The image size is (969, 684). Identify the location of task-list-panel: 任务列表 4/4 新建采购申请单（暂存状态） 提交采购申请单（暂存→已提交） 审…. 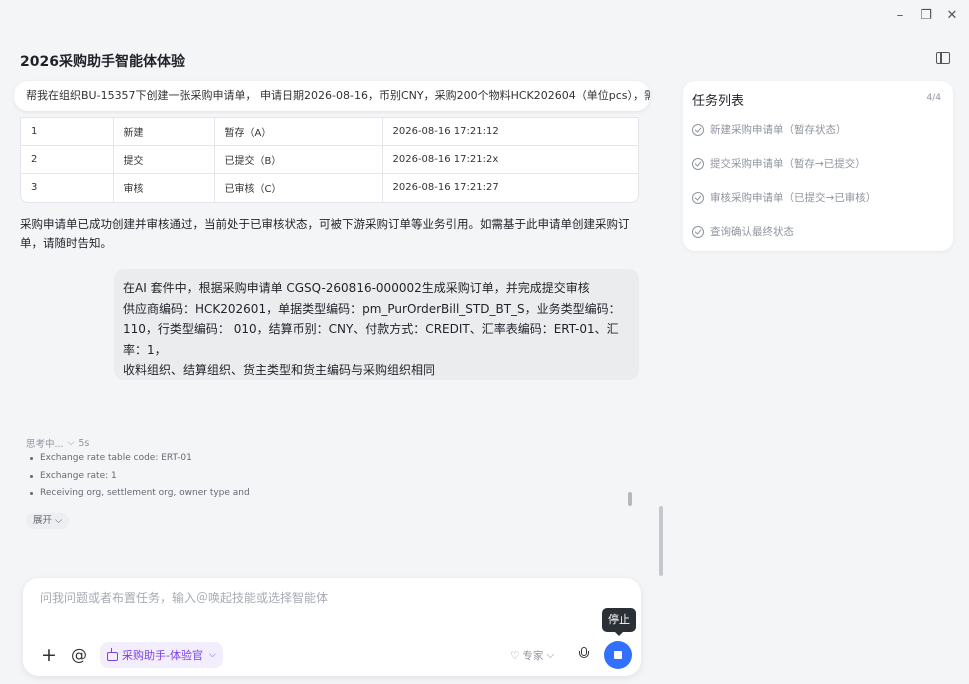
(818, 166).